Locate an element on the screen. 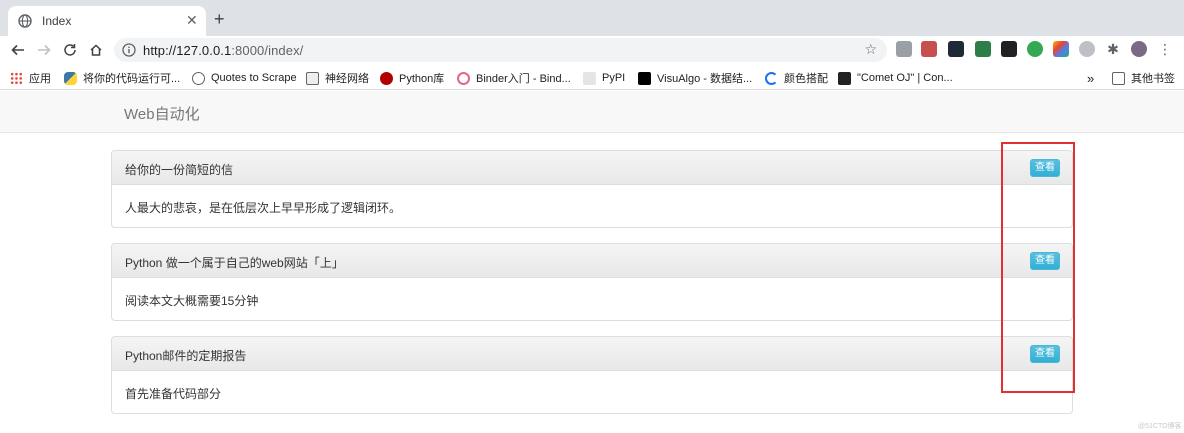 The width and height of the screenshot is (1184, 433). url-path: :8000/index/ is located at coordinates (267, 50).